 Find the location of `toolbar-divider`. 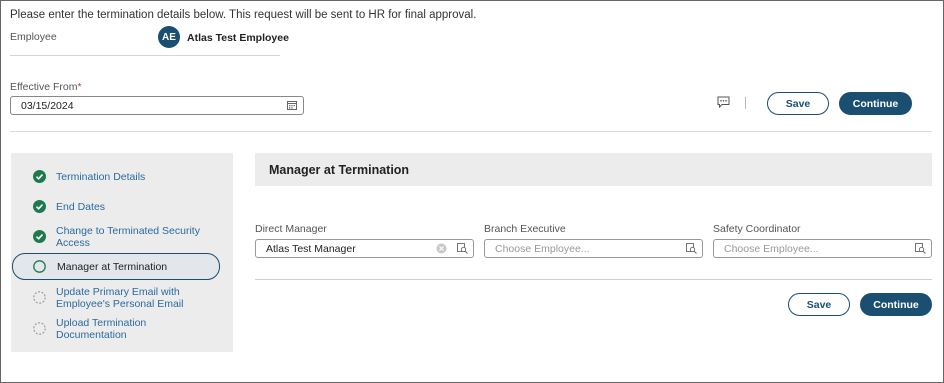

toolbar-divider is located at coordinates (745, 103).